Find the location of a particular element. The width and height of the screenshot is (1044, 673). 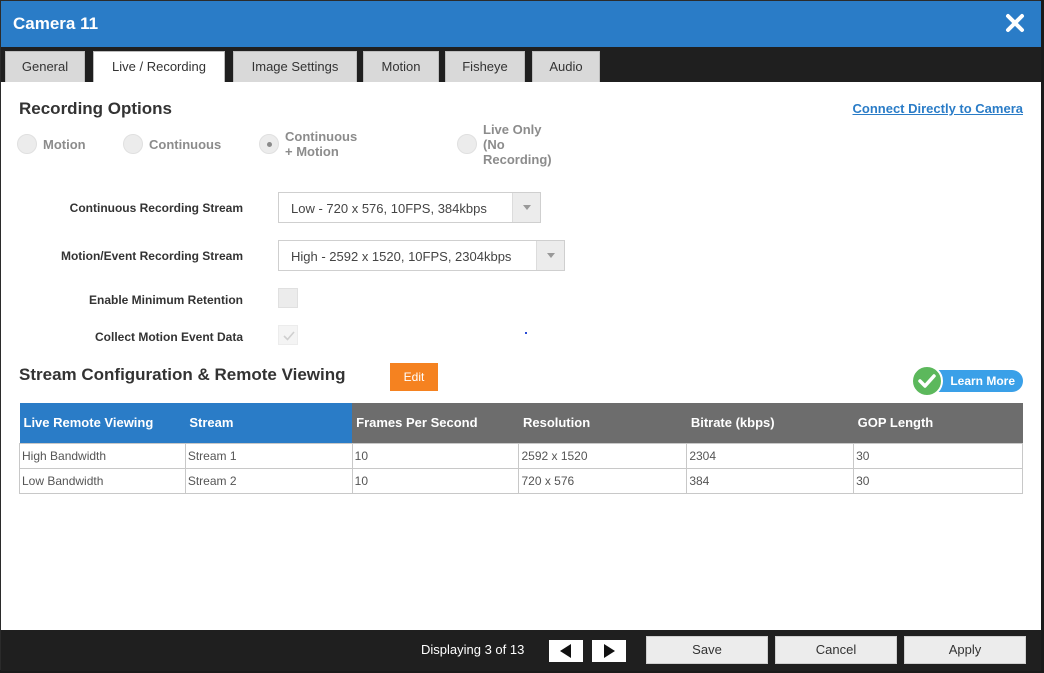

previous-button is located at coordinates (566, 651).